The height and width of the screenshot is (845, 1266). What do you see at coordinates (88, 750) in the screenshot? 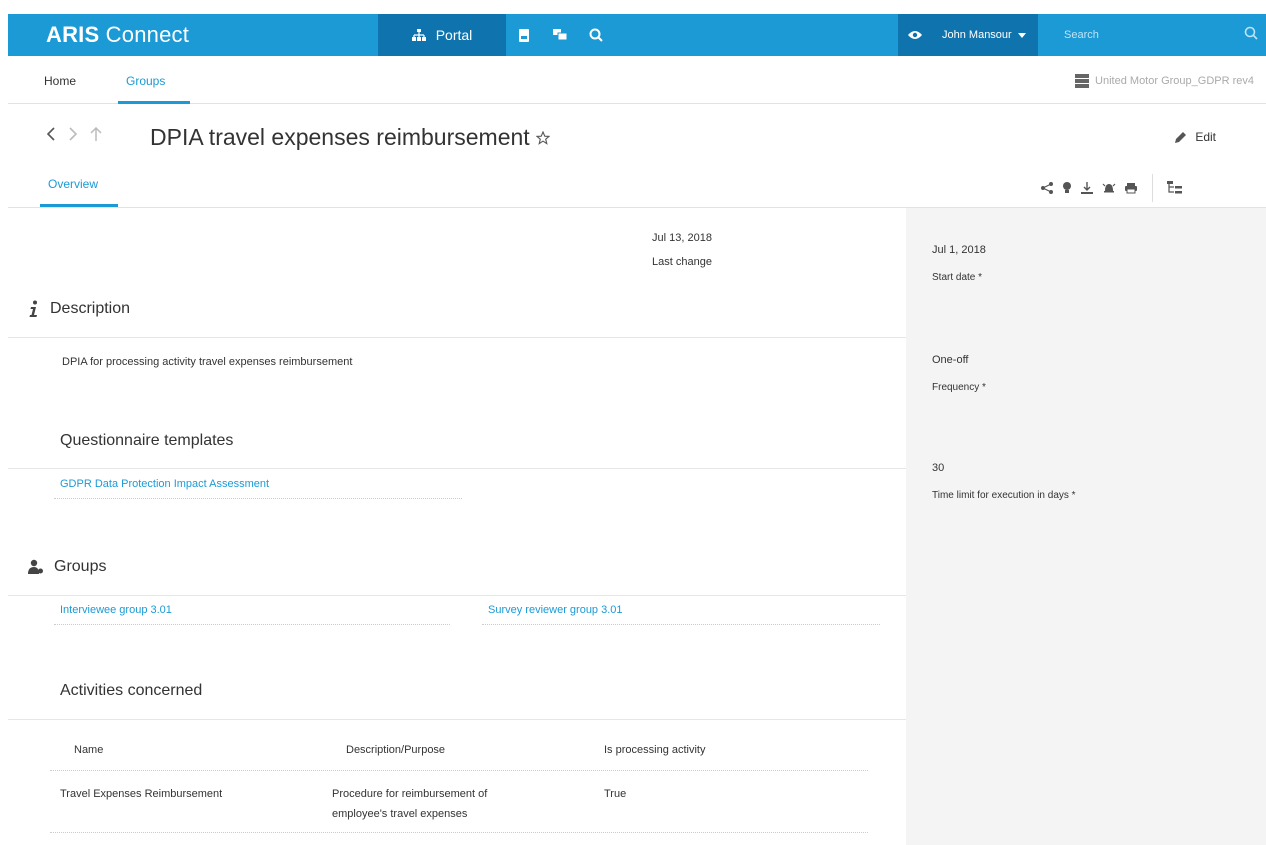
I see `column-header-name: Name` at bounding box center [88, 750].